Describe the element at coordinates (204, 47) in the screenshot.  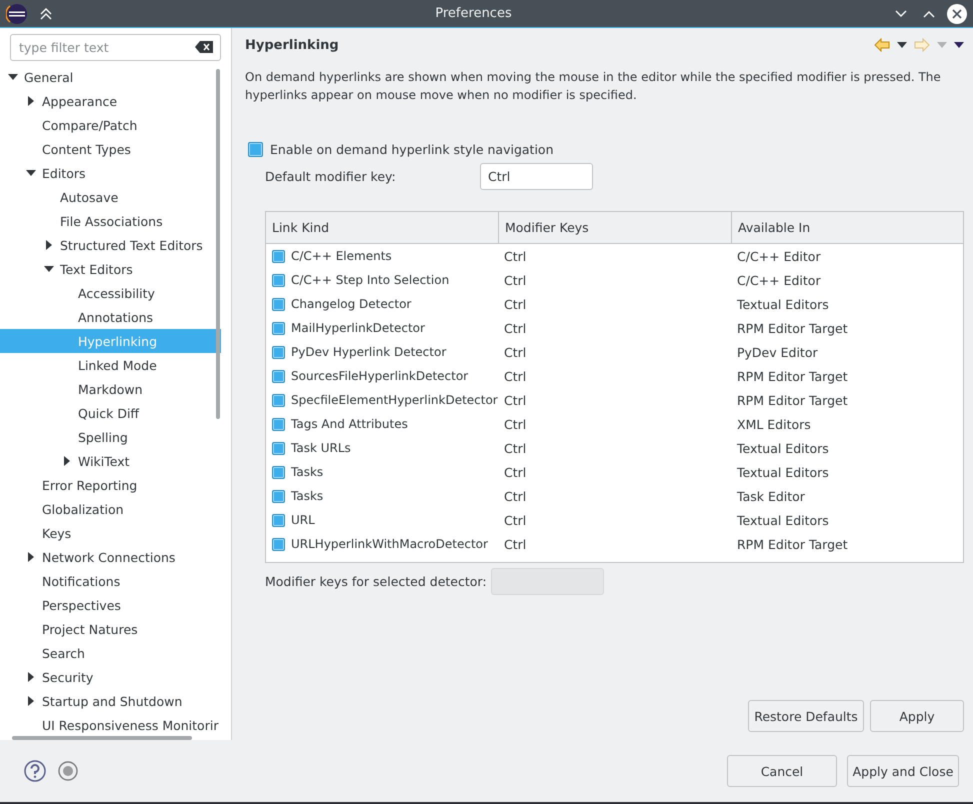
I see `clear-icon` at that location.